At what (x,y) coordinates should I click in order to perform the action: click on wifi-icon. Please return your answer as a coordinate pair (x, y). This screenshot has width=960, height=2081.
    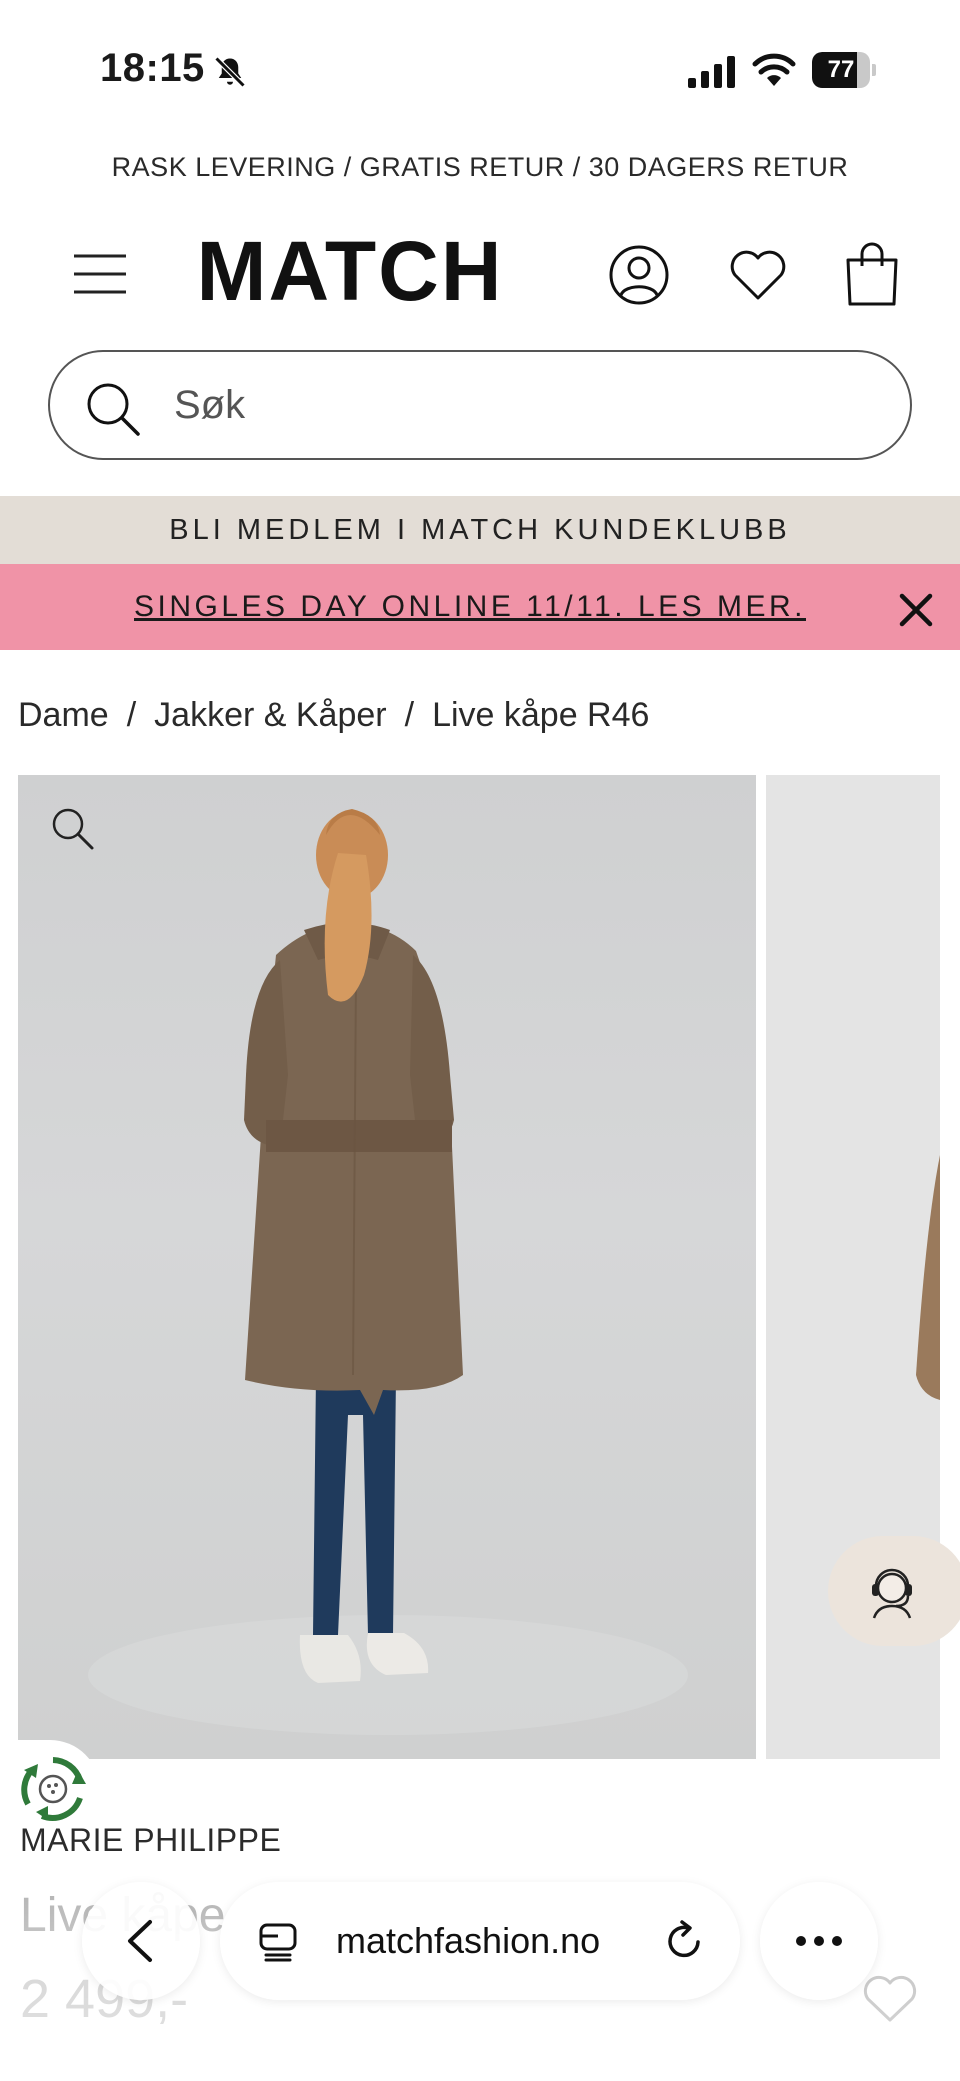
    Looking at the image, I should click on (774, 69).